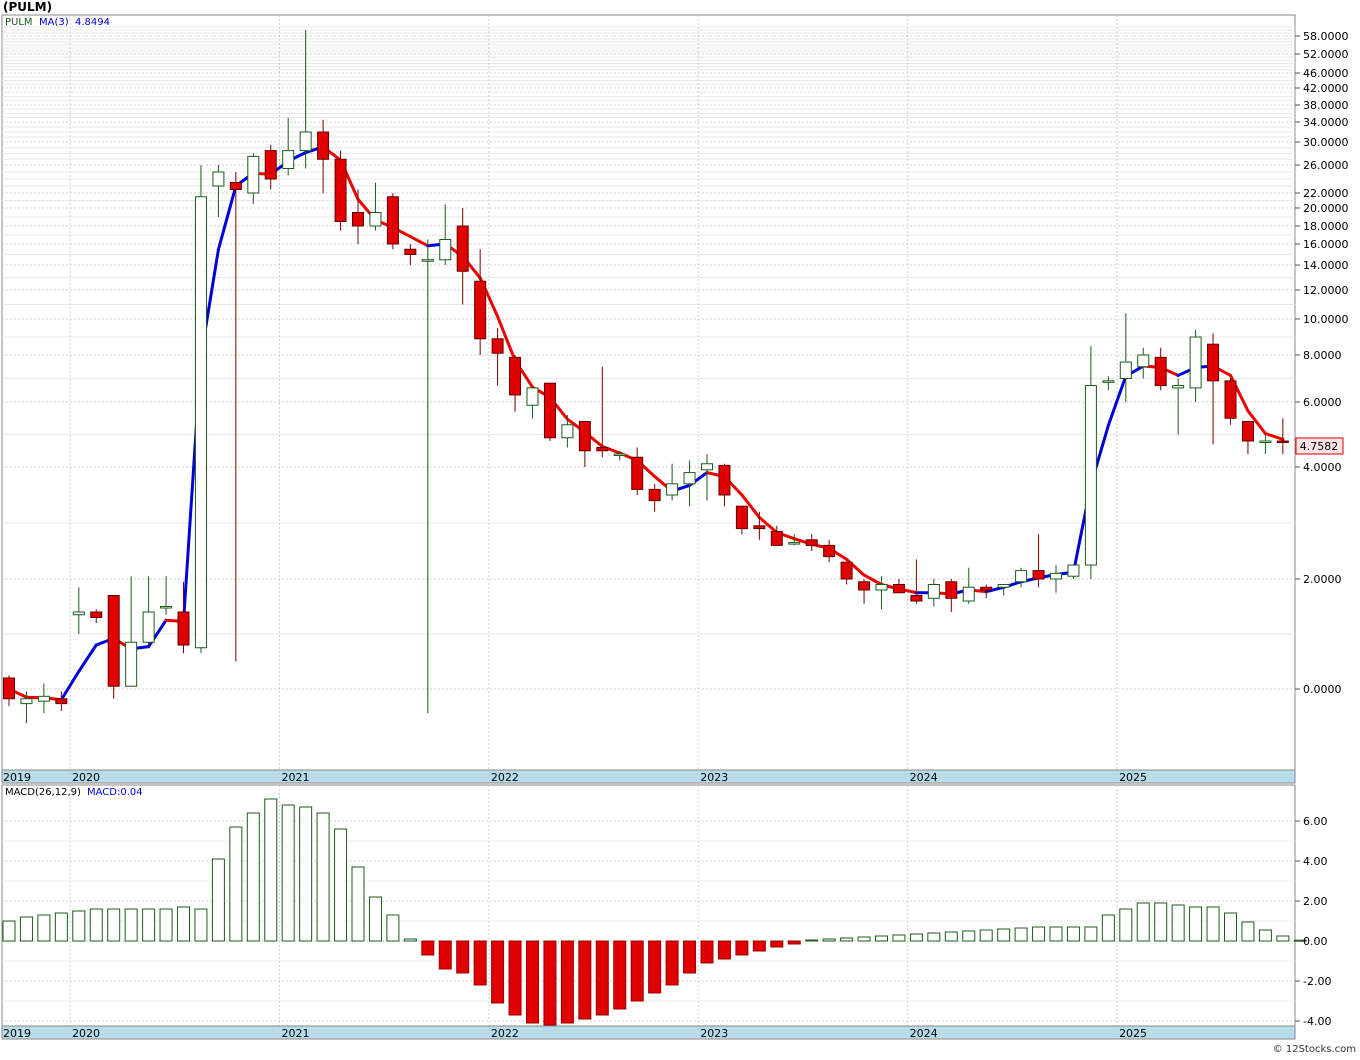  Describe the element at coordinates (1322, 579) in the screenshot. I see `price-tick-label: 2.0000` at that location.